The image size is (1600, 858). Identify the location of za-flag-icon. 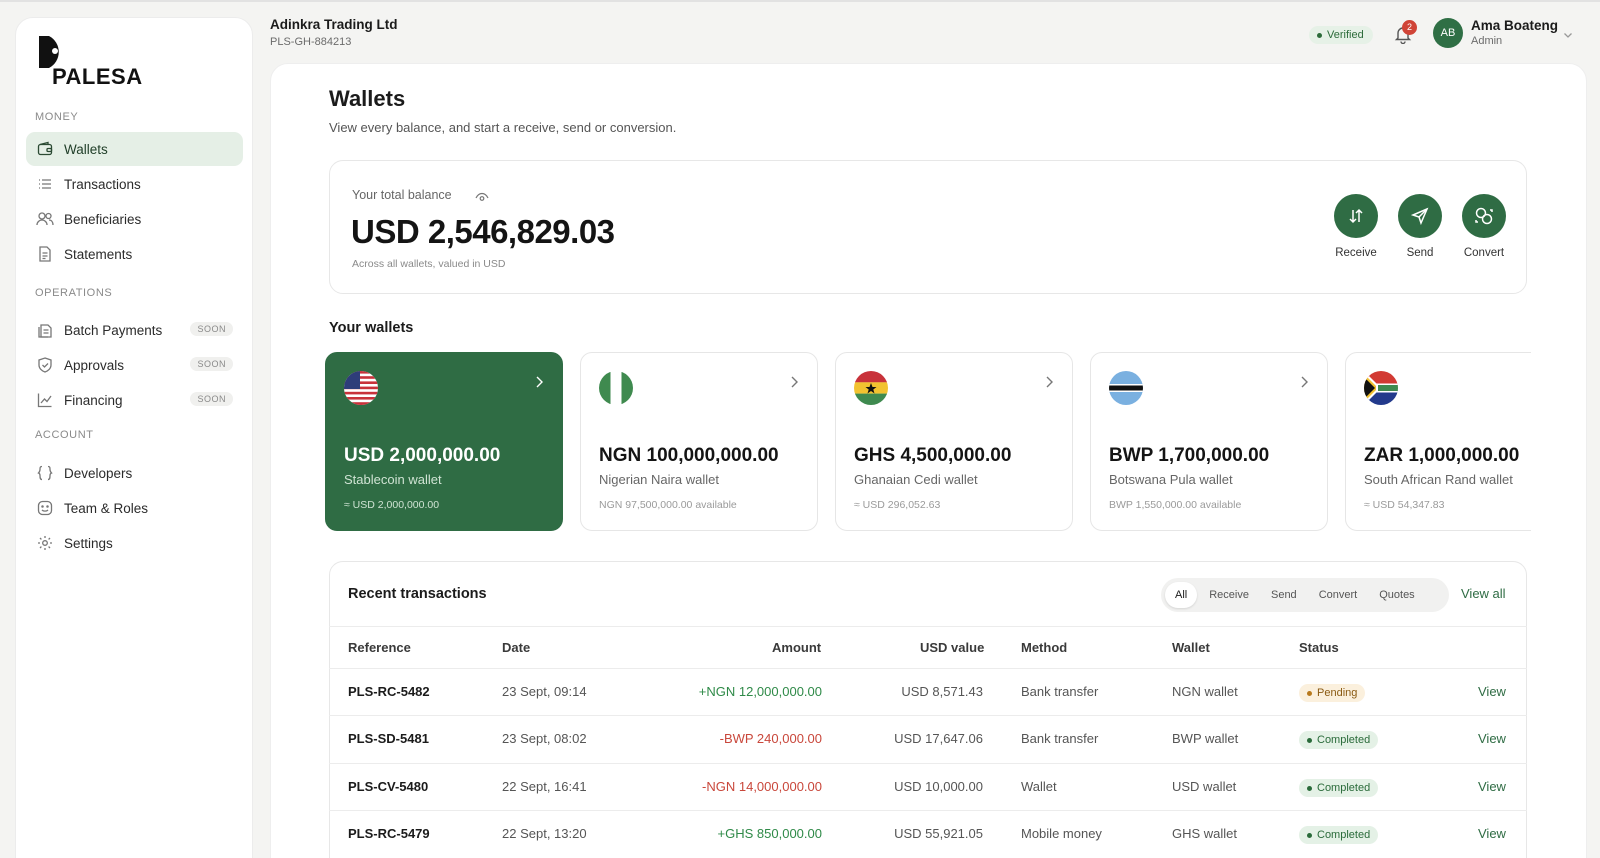
(1381, 388).